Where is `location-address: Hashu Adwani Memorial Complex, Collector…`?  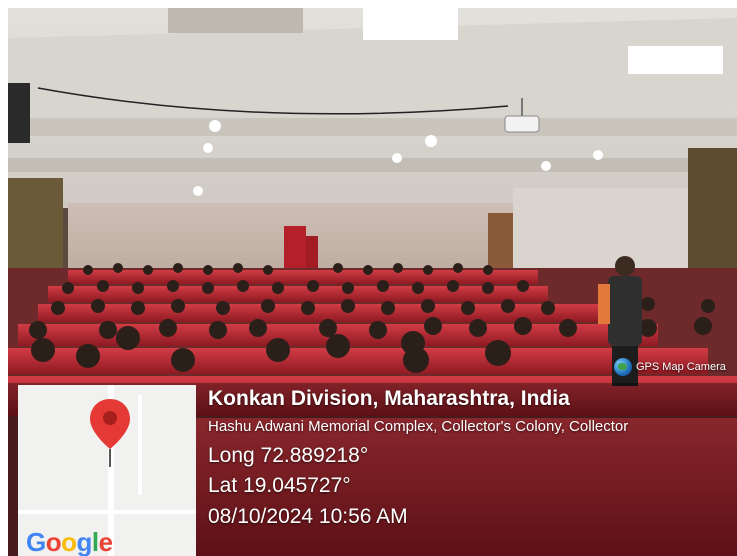 location-address: Hashu Adwani Memorial Complex, Collector… is located at coordinates (418, 426).